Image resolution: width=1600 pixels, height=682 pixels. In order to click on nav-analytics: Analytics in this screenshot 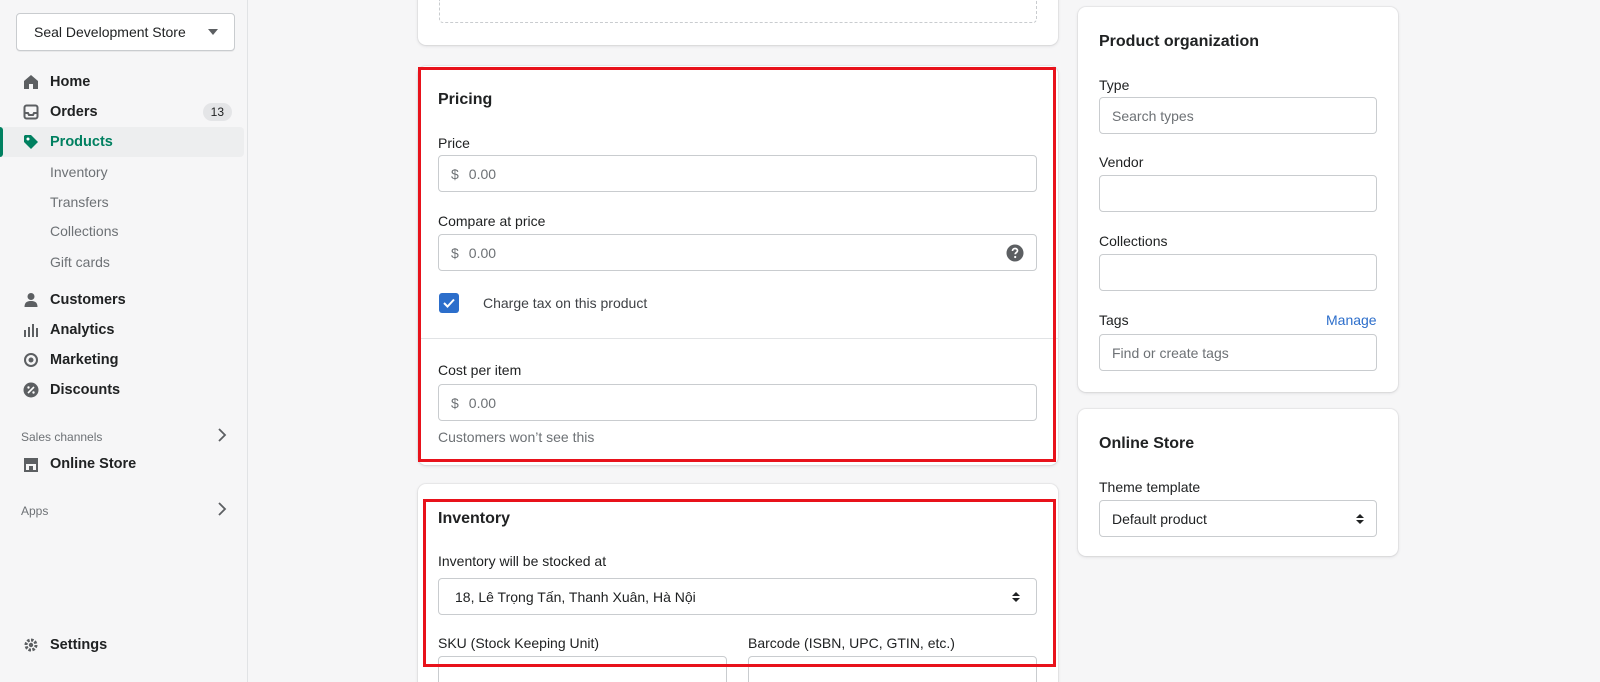, I will do `click(122, 330)`.